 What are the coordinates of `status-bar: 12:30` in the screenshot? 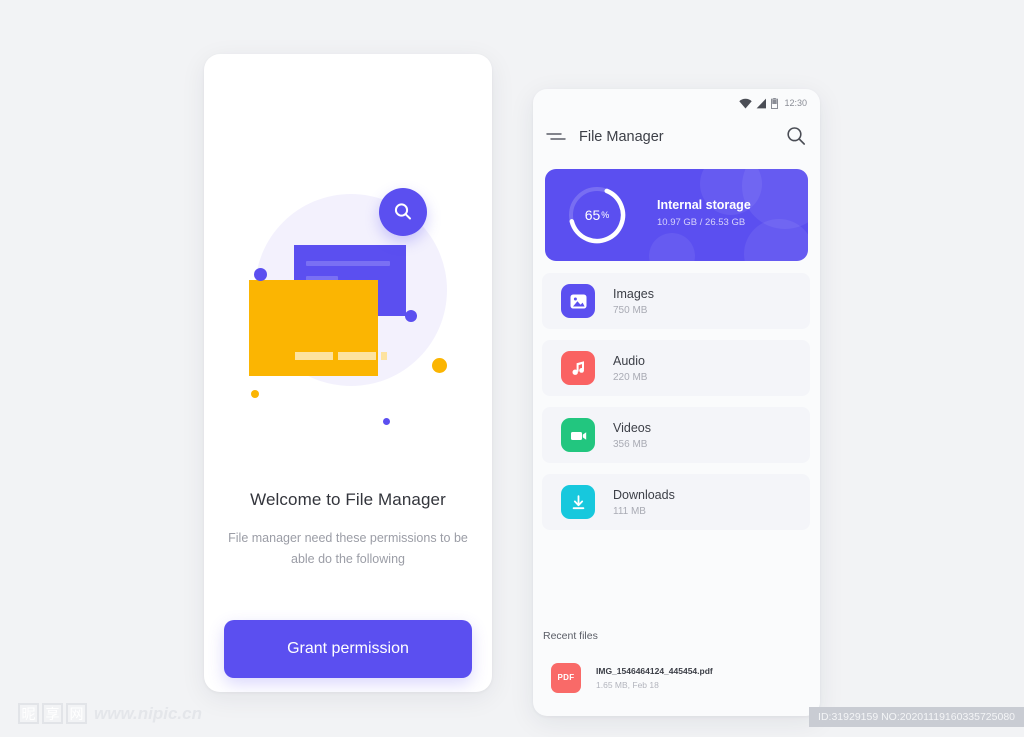 It's located at (773, 103).